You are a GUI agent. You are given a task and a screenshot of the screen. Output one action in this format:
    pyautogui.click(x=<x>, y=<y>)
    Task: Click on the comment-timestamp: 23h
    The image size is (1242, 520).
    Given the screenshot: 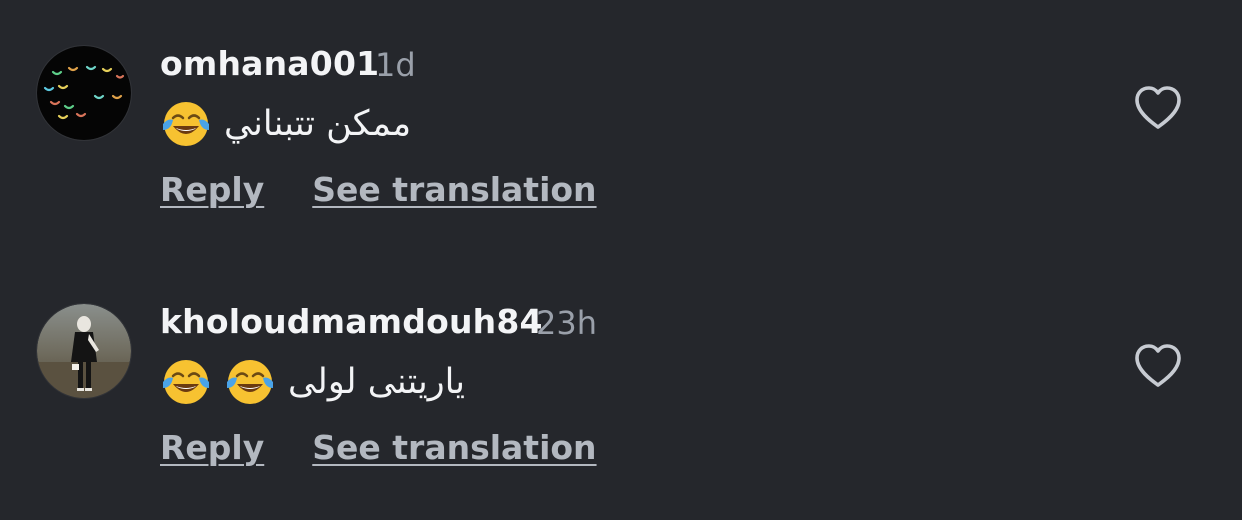 What is the action you would take?
    pyautogui.click(x=566, y=323)
    